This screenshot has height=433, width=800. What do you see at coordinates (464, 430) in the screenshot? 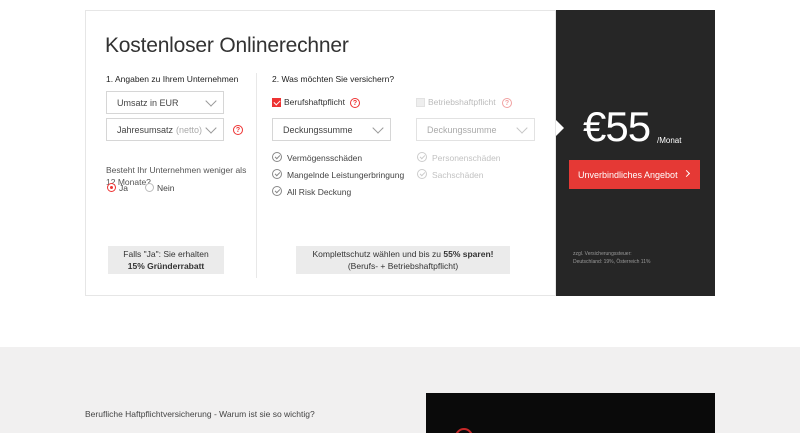
I see `play-icon` at bounding box center [464, 430].